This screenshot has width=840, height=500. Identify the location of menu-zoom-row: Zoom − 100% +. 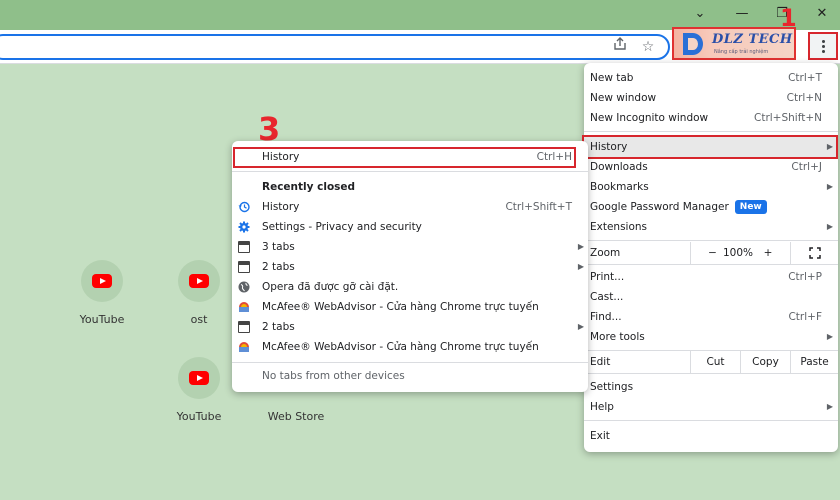
(711, 253).